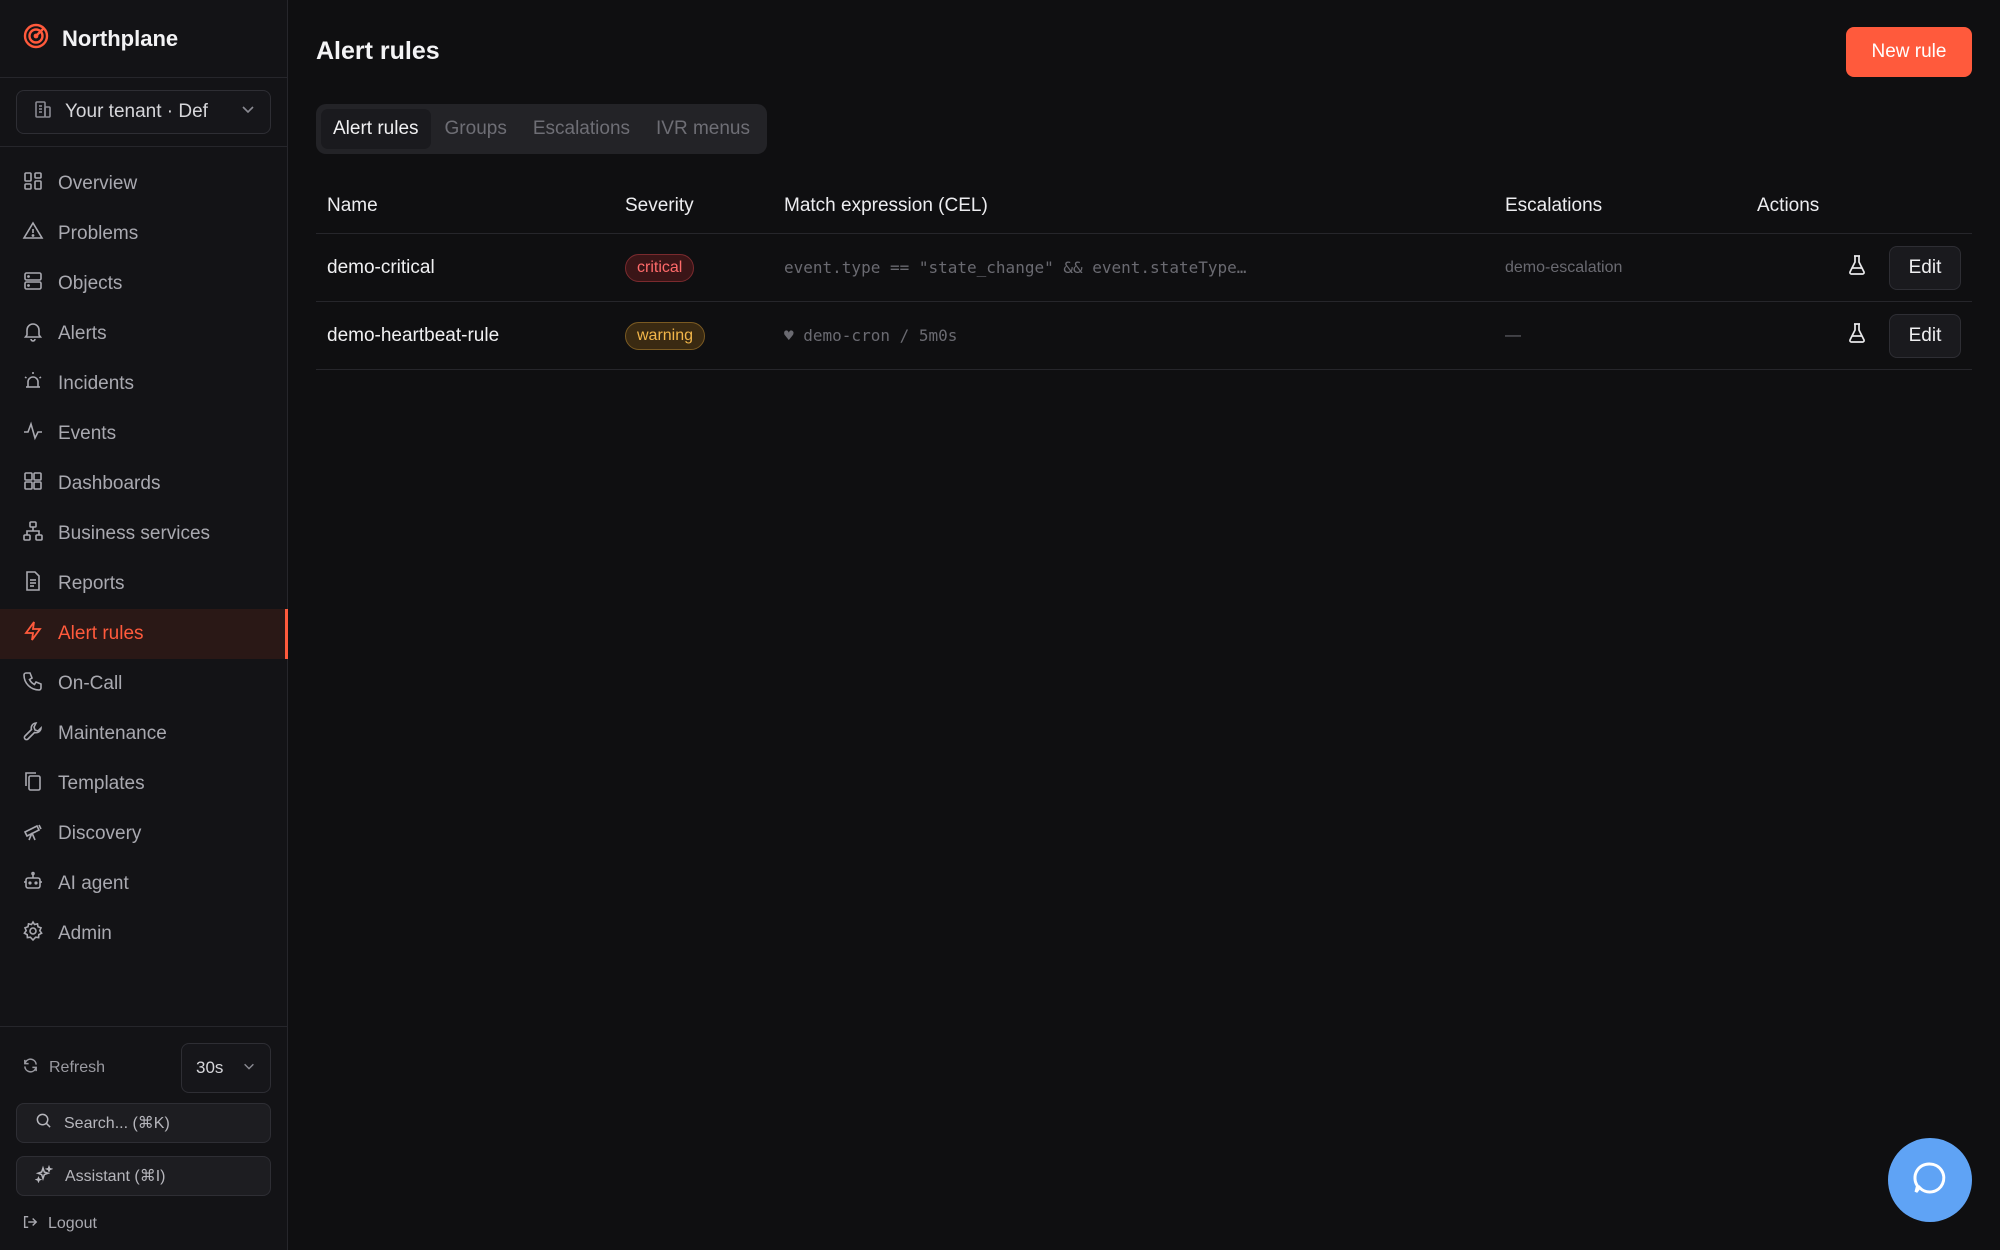  I want to click on search-label: Search... (⌘K), so click(117, 1123).